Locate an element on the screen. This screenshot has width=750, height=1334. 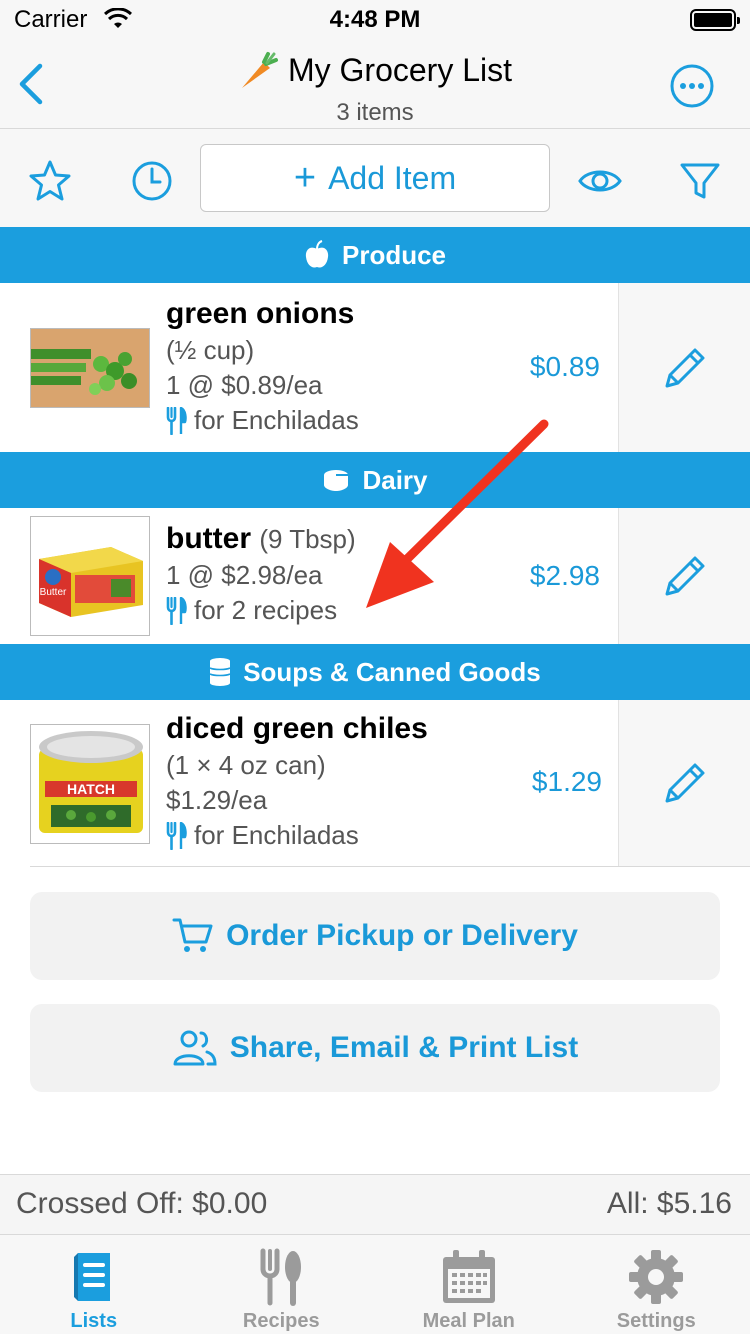
toolbar: + Add Item is located at coordinates (375, 178).